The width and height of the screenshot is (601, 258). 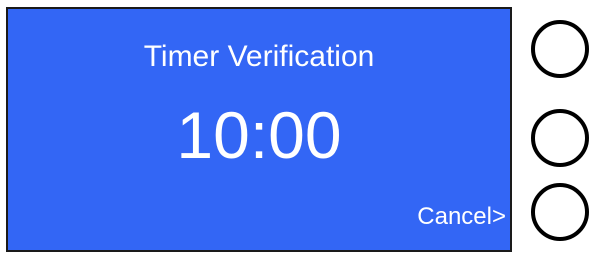 I want to click on screen-title: Timer Verification, so click(x=259, y=56).